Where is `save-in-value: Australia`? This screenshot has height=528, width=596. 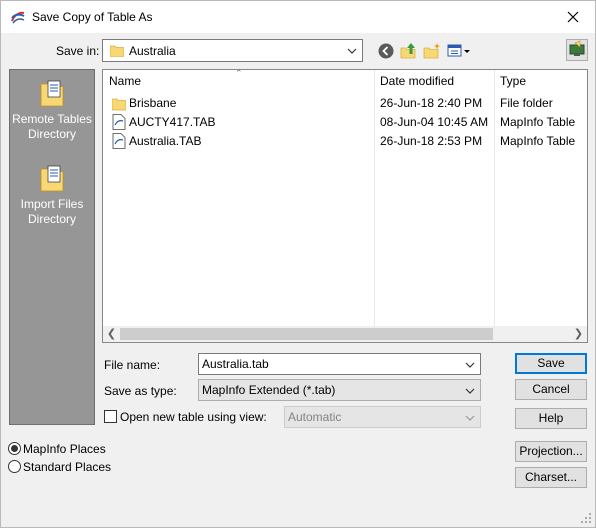 save-in-value: Australia is located at coordinates (152, 51).